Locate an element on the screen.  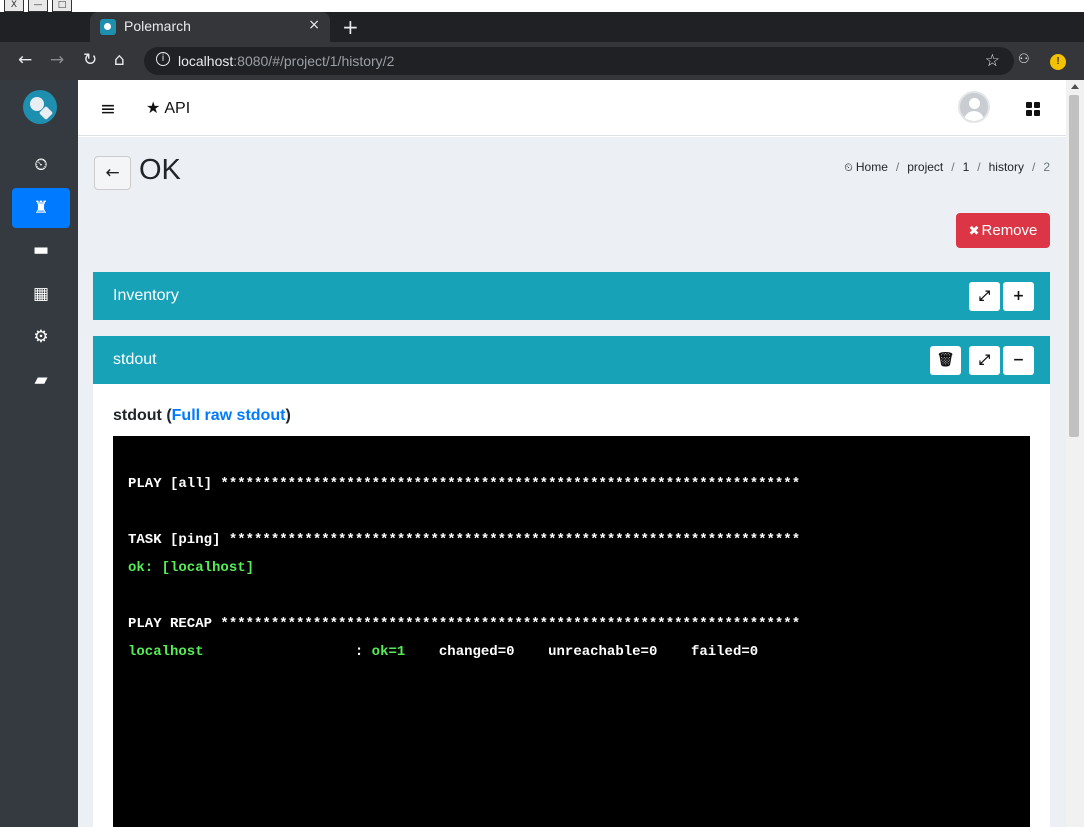
breadcrumb-project-id: 1 is located at coordinates (966, 167).